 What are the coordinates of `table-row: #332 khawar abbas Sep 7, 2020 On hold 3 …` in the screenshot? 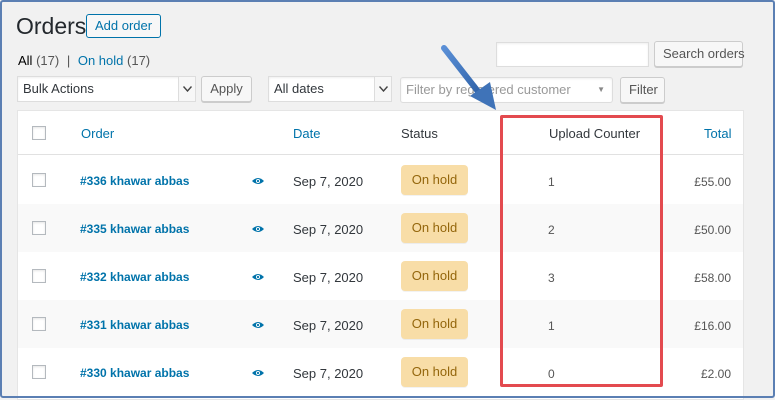 It's located at (380, 276).